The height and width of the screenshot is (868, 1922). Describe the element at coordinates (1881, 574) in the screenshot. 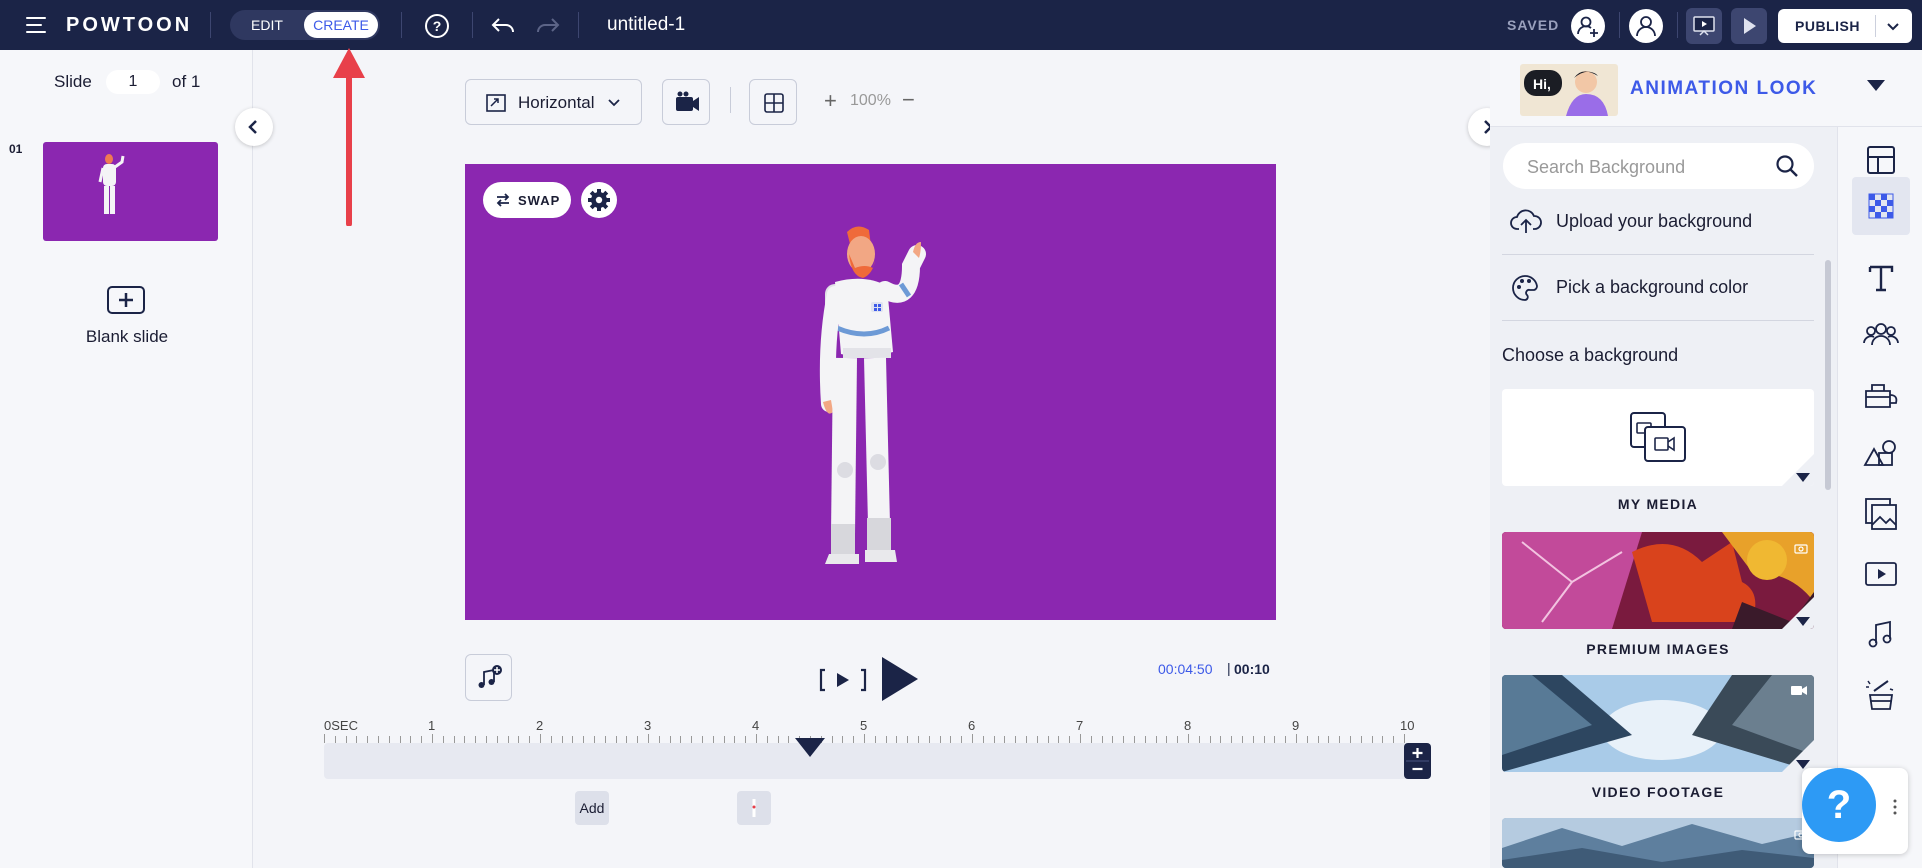

I see `video-icon` at that location.